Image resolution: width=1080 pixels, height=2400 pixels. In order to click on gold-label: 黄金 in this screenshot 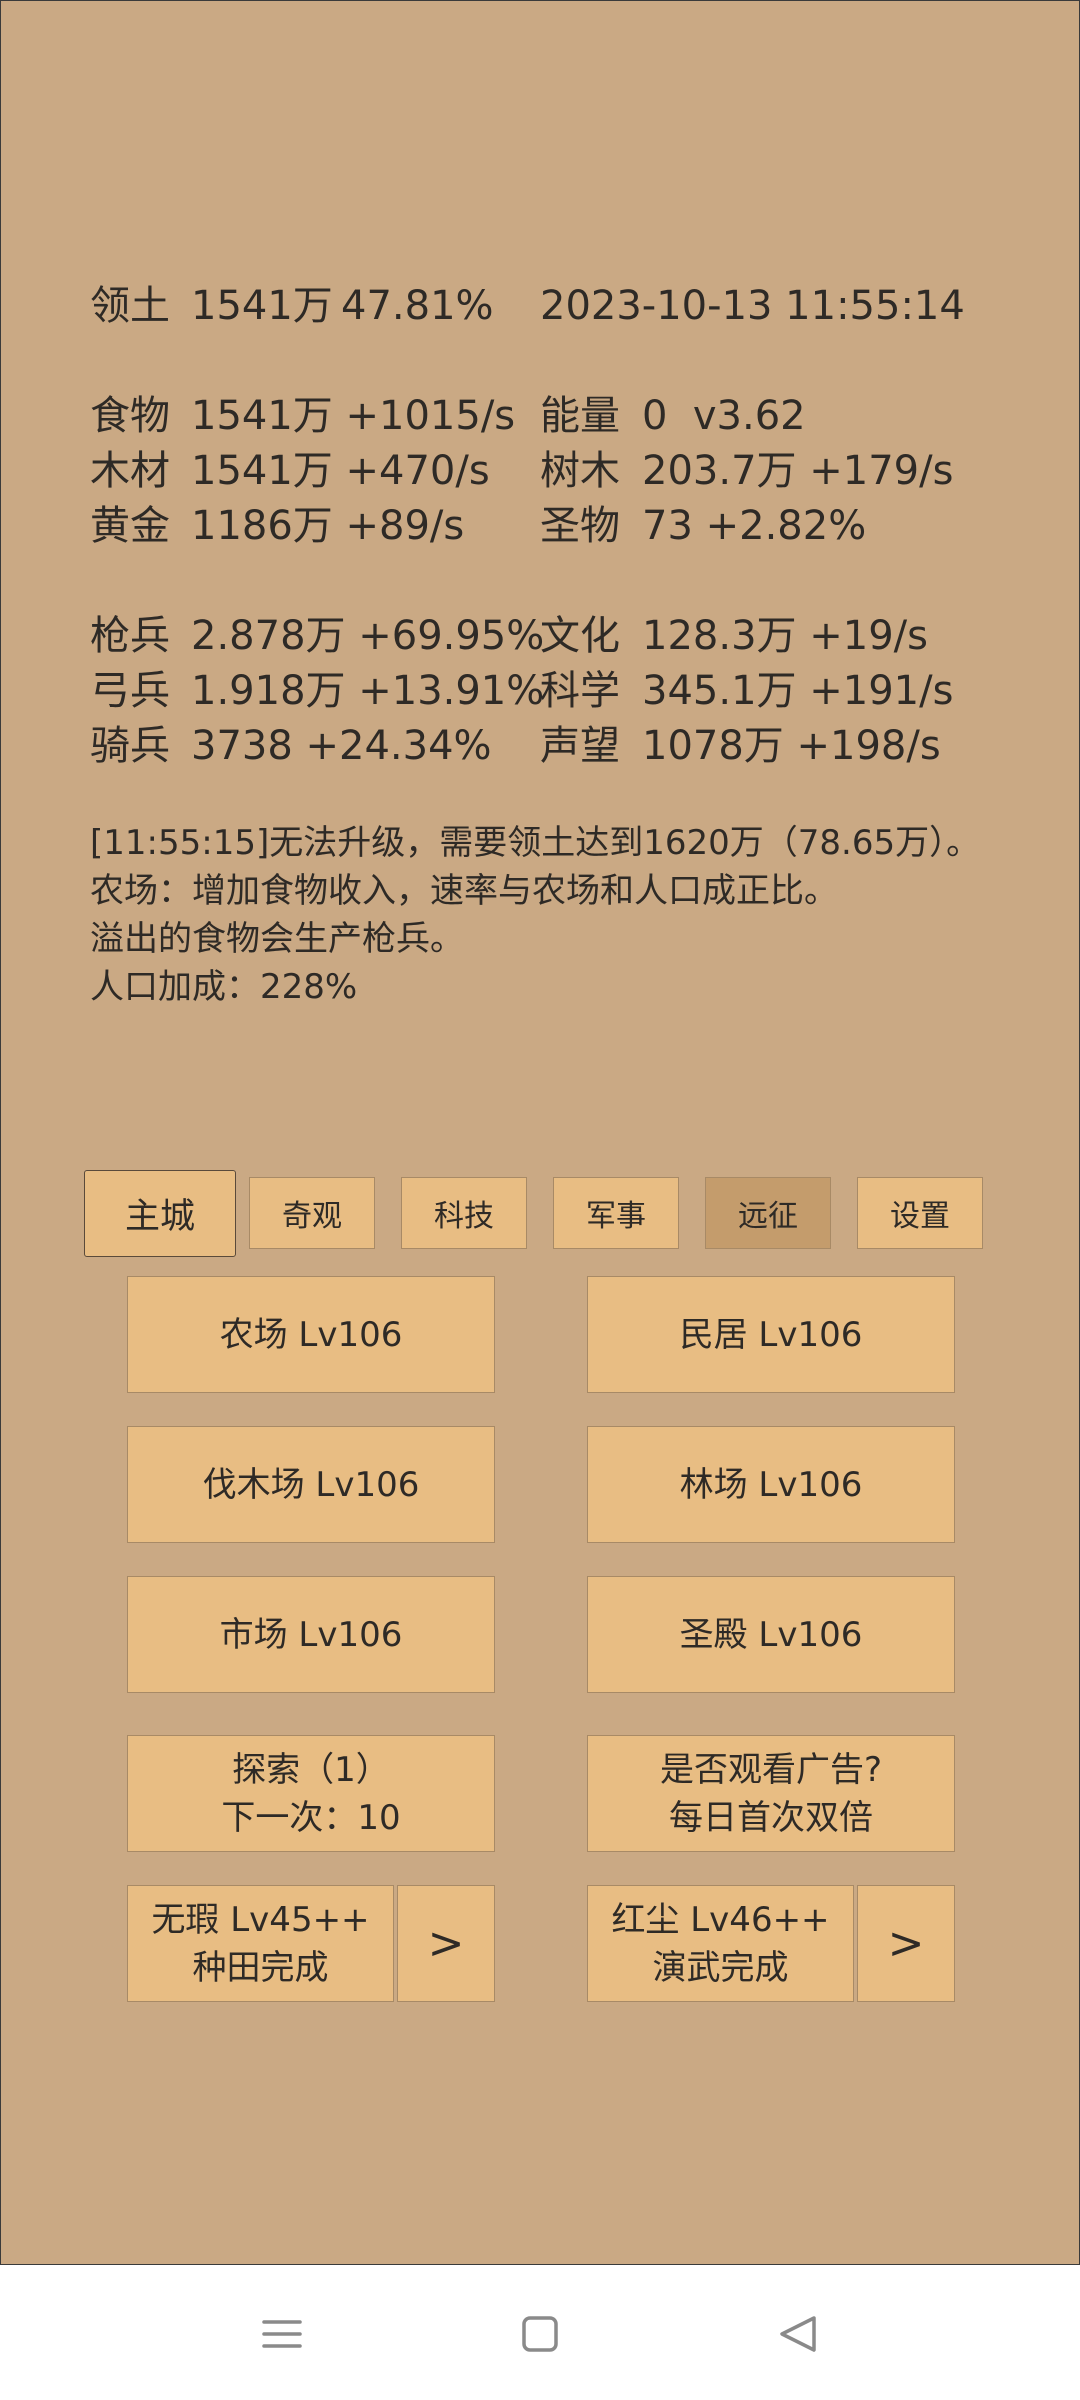, I will do `click(130, 526)`.